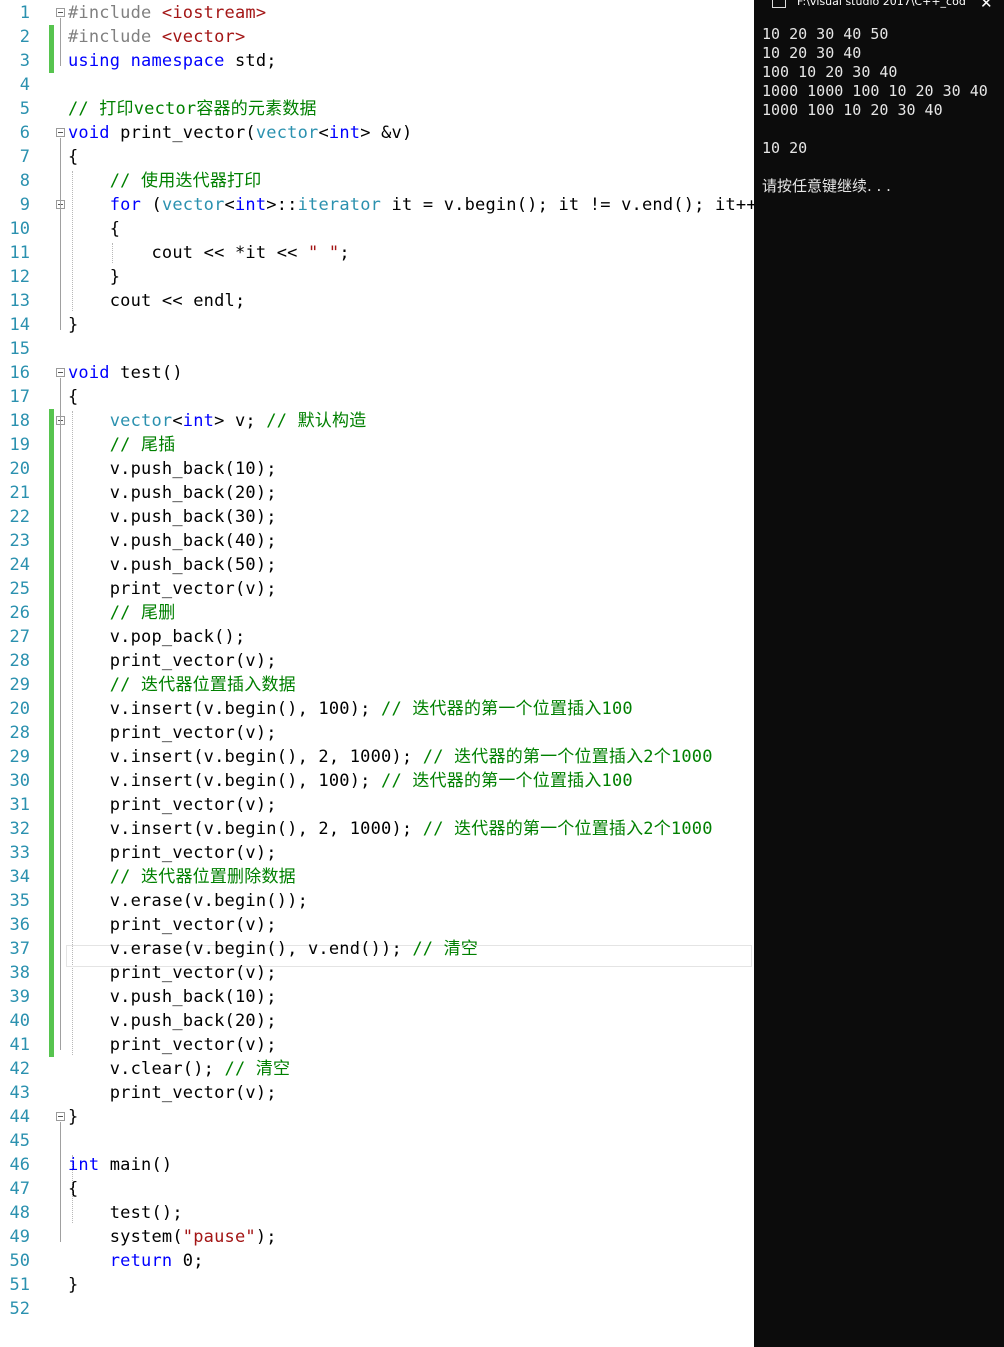  What do you see at coordinates (188, 901) in the screenshot?
I see `code-line: v.erase(v.begin());` at bounding box center [188, 901].